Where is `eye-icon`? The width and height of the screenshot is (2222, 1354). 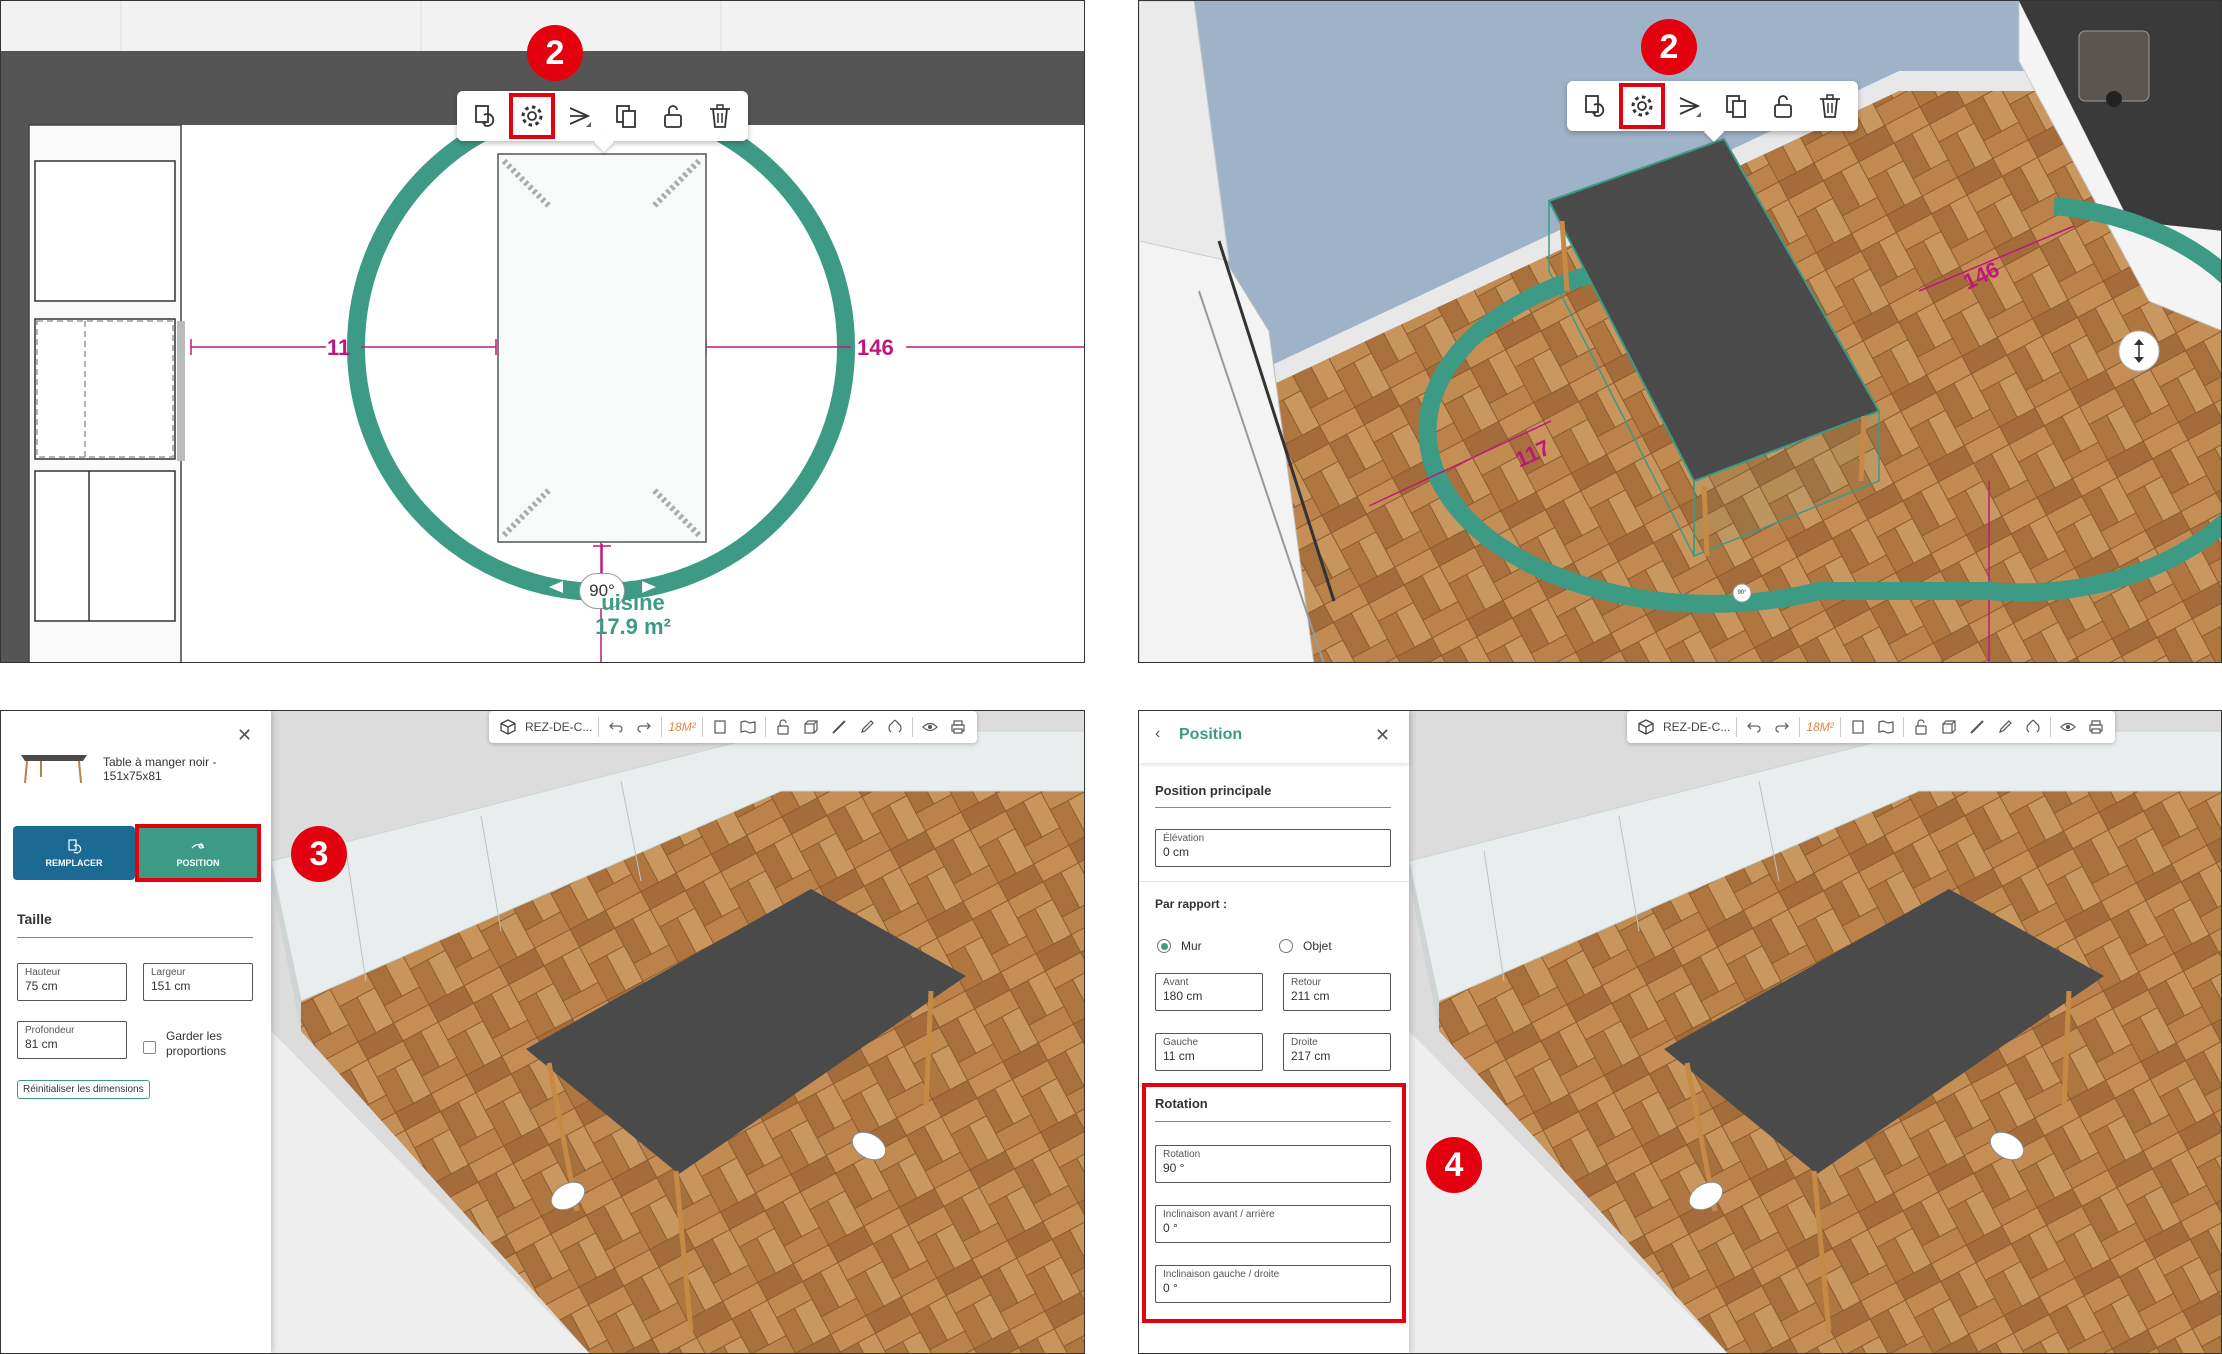 eye-icon is located at coordinates (2067, 727).